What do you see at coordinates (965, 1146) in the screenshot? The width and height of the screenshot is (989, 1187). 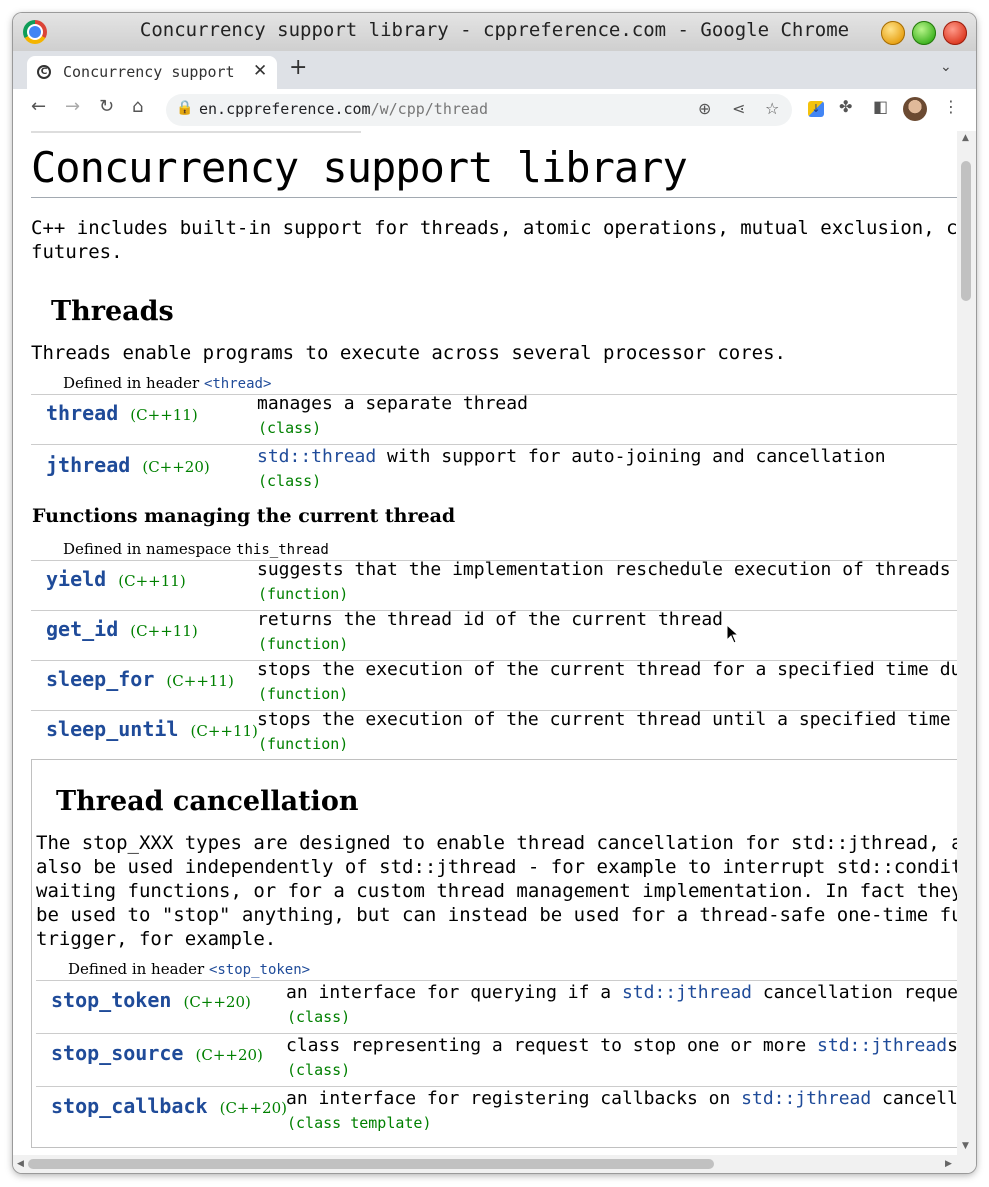 I see `scroll-down-icon: ▼` at bounding box center [965, 1146].